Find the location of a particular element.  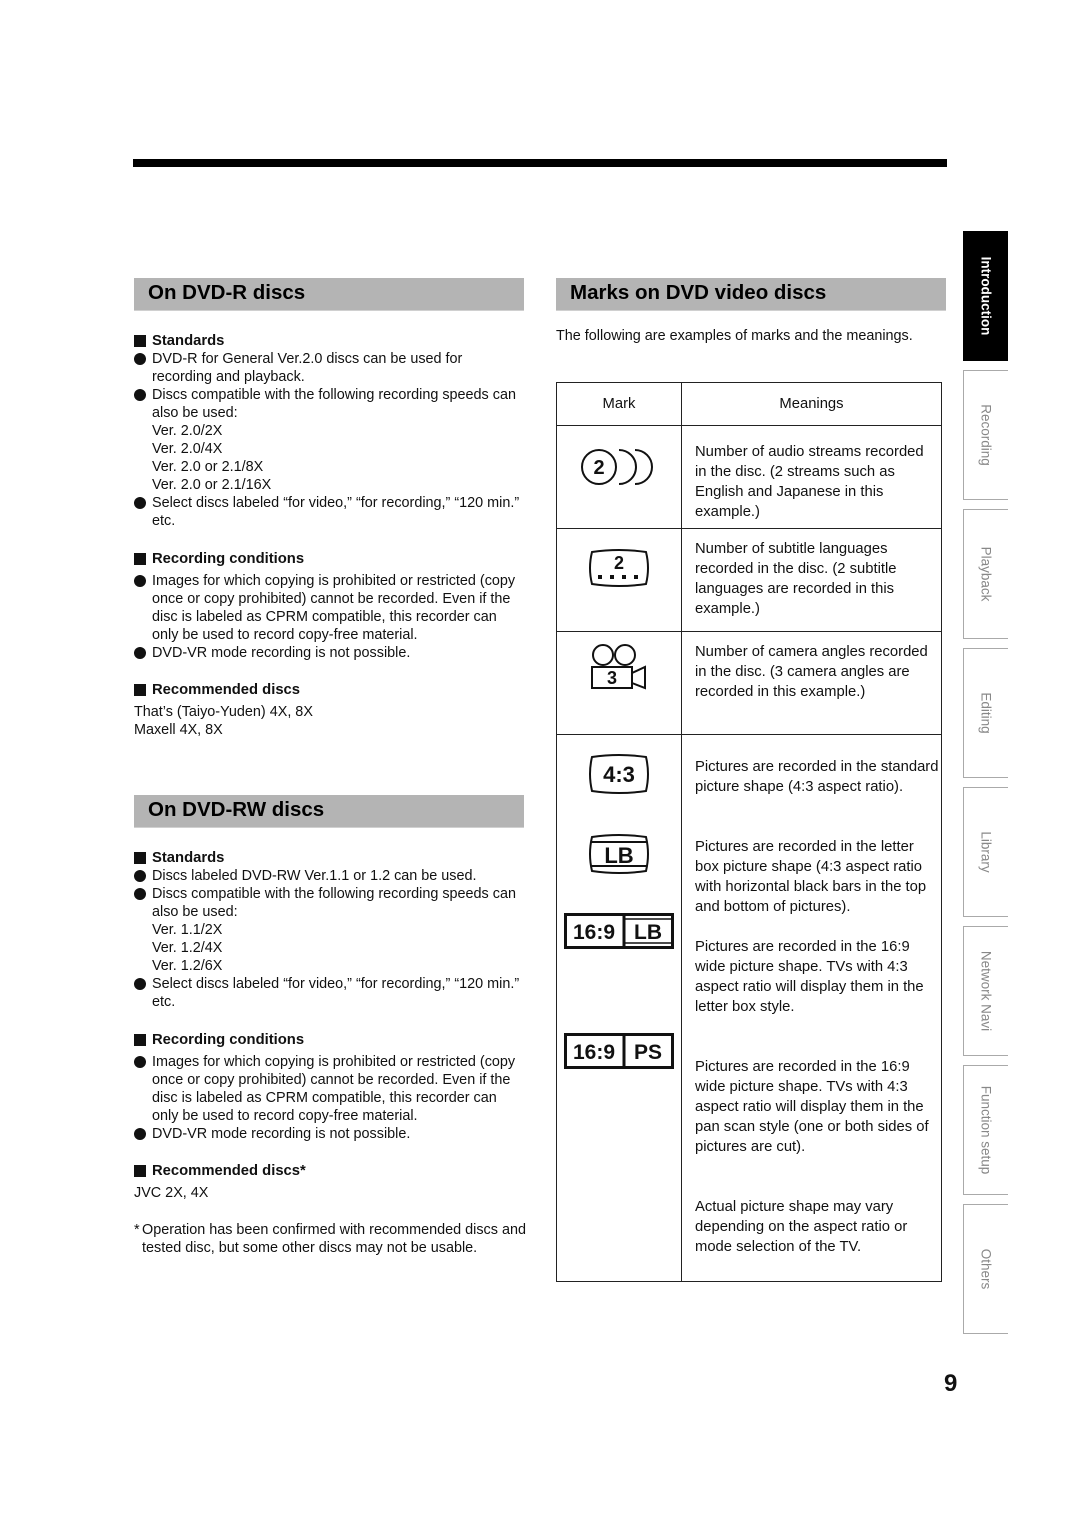

header-mark: Mark is located at coordinates (619, 404).